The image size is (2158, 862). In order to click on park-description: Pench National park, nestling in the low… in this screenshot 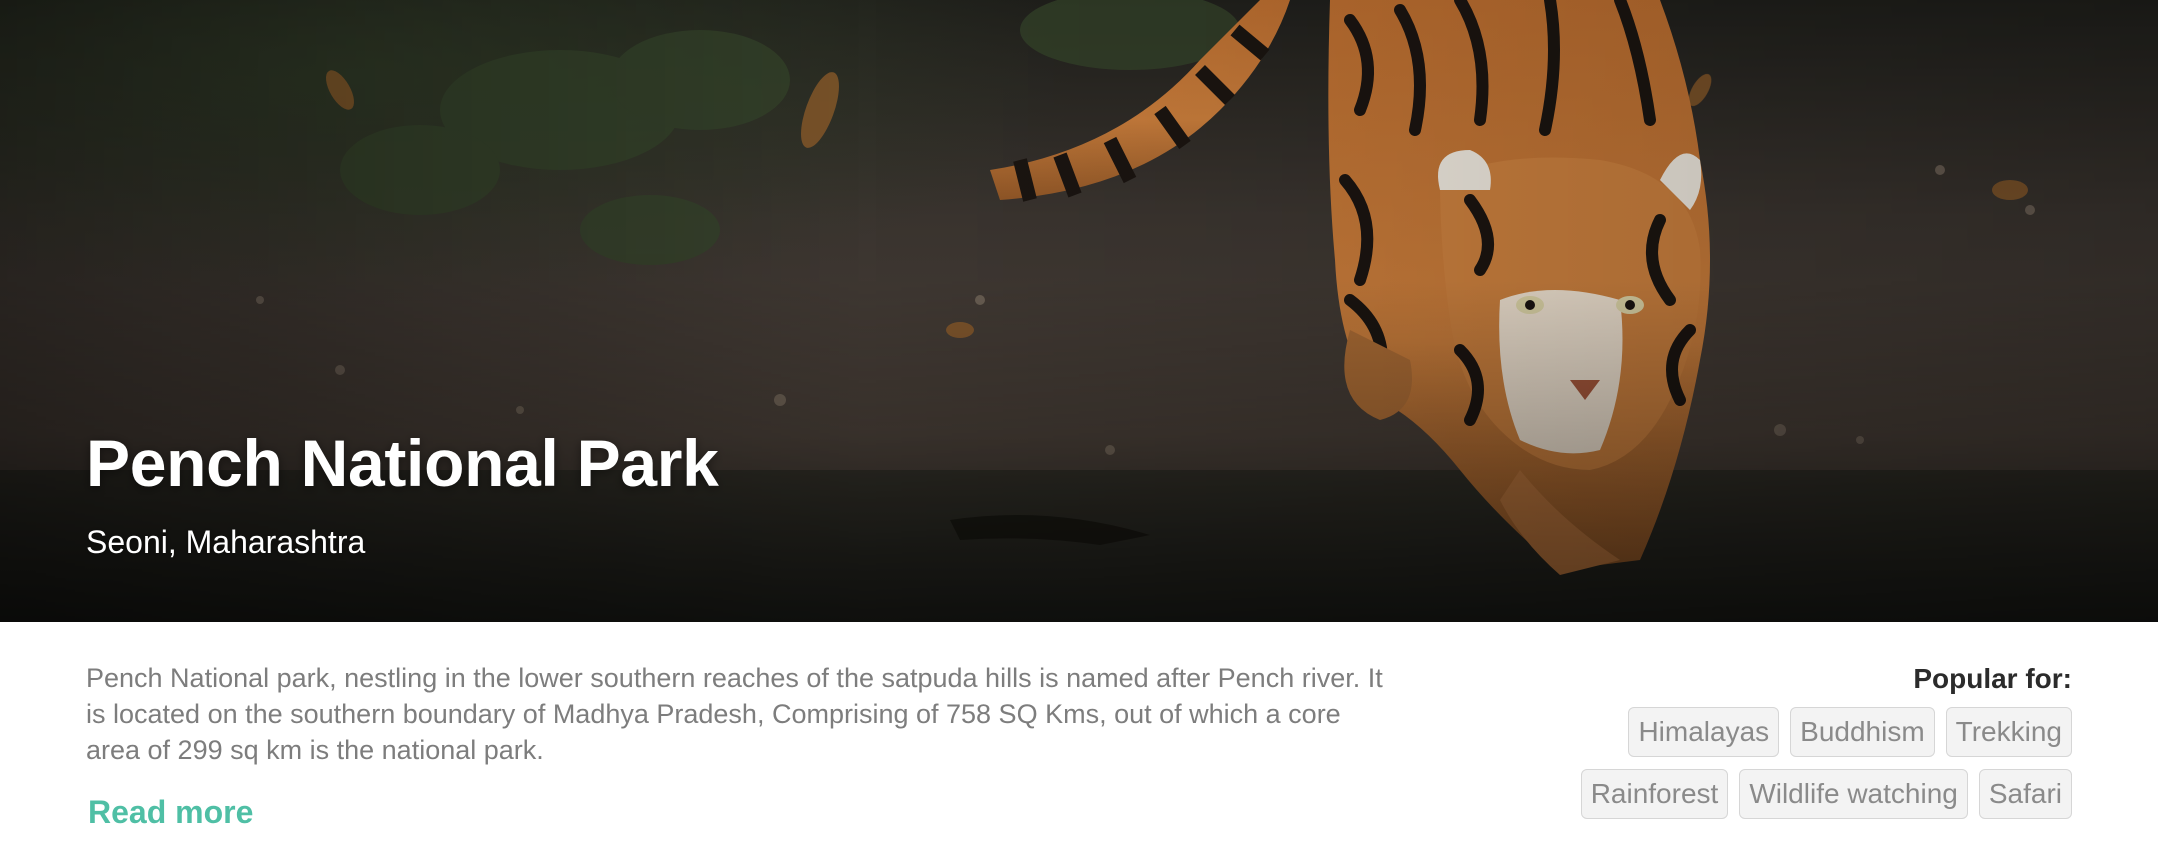, I will do `click(734, 714)`.